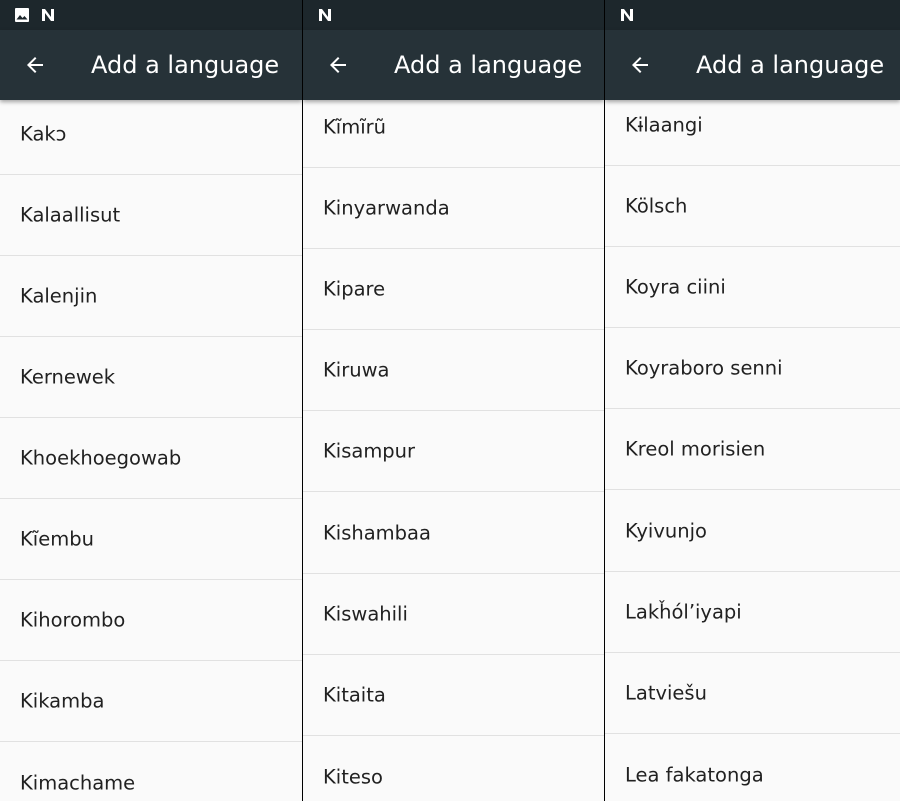 The width and height of the screenshot is (900, 801). What do you see at coordinates (354, 695) in the screenshot?
I see `language-label: Kitaita` at bounding box center [354, 695].